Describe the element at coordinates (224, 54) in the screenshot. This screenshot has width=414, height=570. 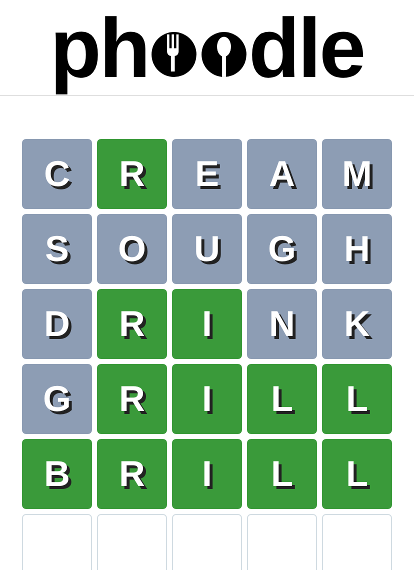
I see `spoon-icon` at that location.